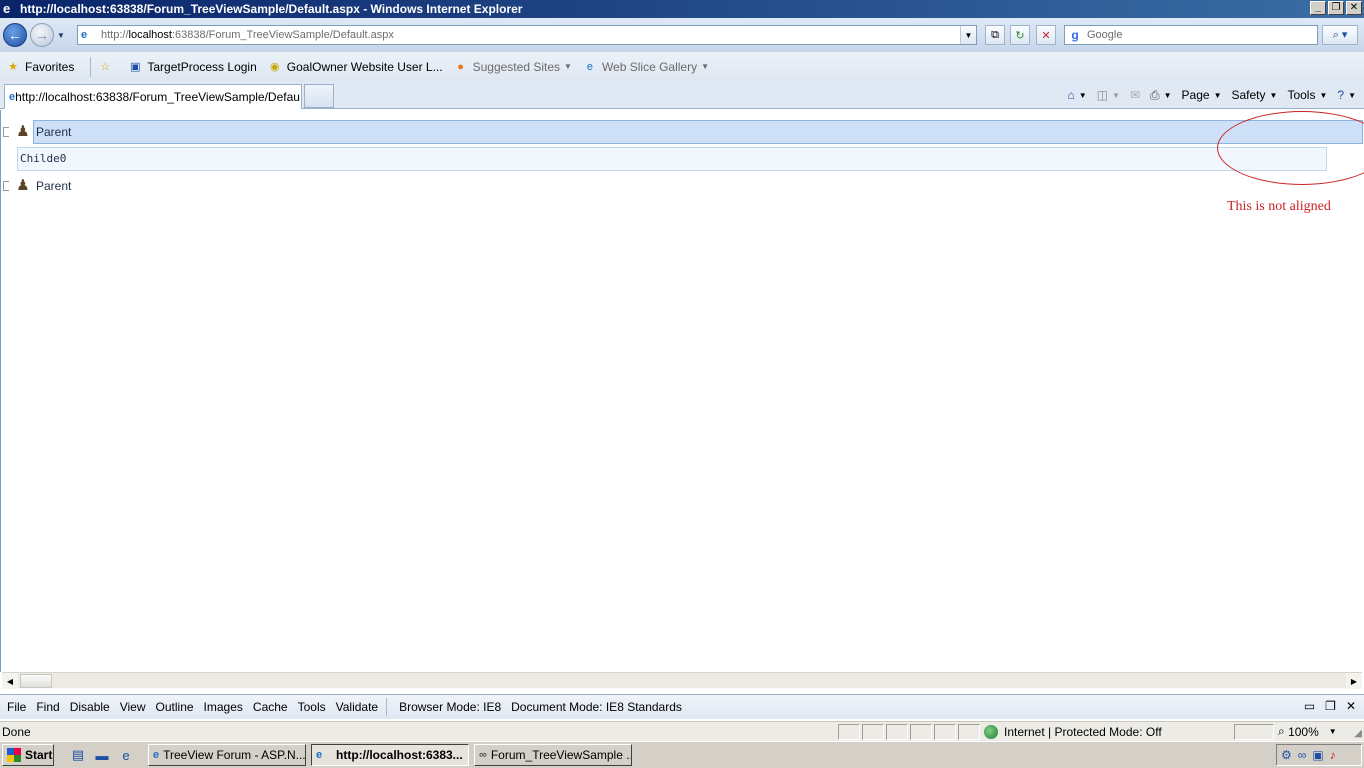 The height and width of the screenshot is (768, 1364). Describe the element at coordinates (1333, 755) in the screenshot. I see `tray-volume-icon: ♪` at that location.